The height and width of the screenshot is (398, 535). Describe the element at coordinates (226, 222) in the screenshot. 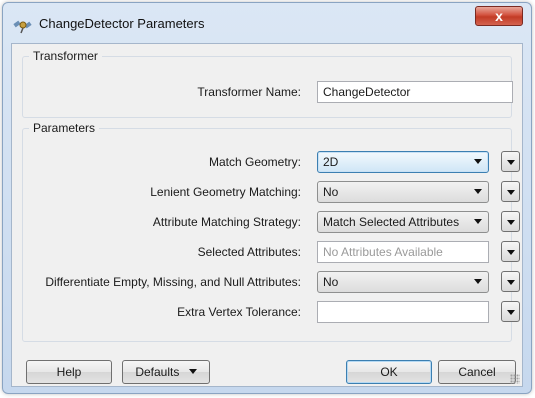

I see `attribute-strategy-label: Attribute Matching Strategy:` at that location.